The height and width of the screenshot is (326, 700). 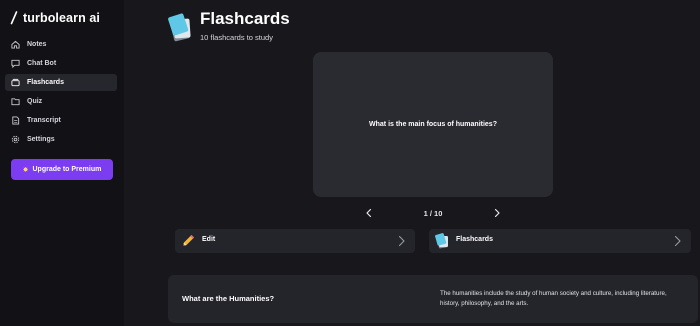 I want to click on chevron-left-icon, so click(x=369, y=213).